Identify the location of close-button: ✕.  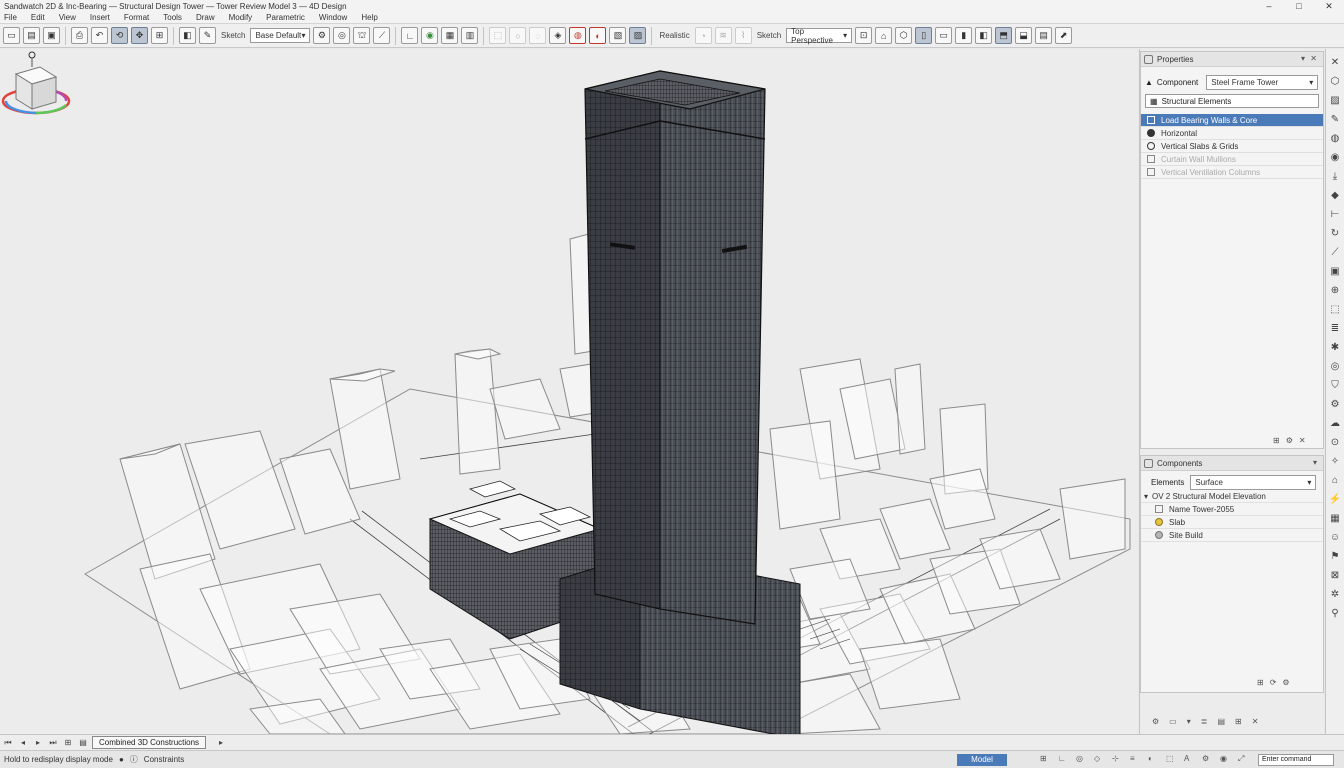
(1329, 6).